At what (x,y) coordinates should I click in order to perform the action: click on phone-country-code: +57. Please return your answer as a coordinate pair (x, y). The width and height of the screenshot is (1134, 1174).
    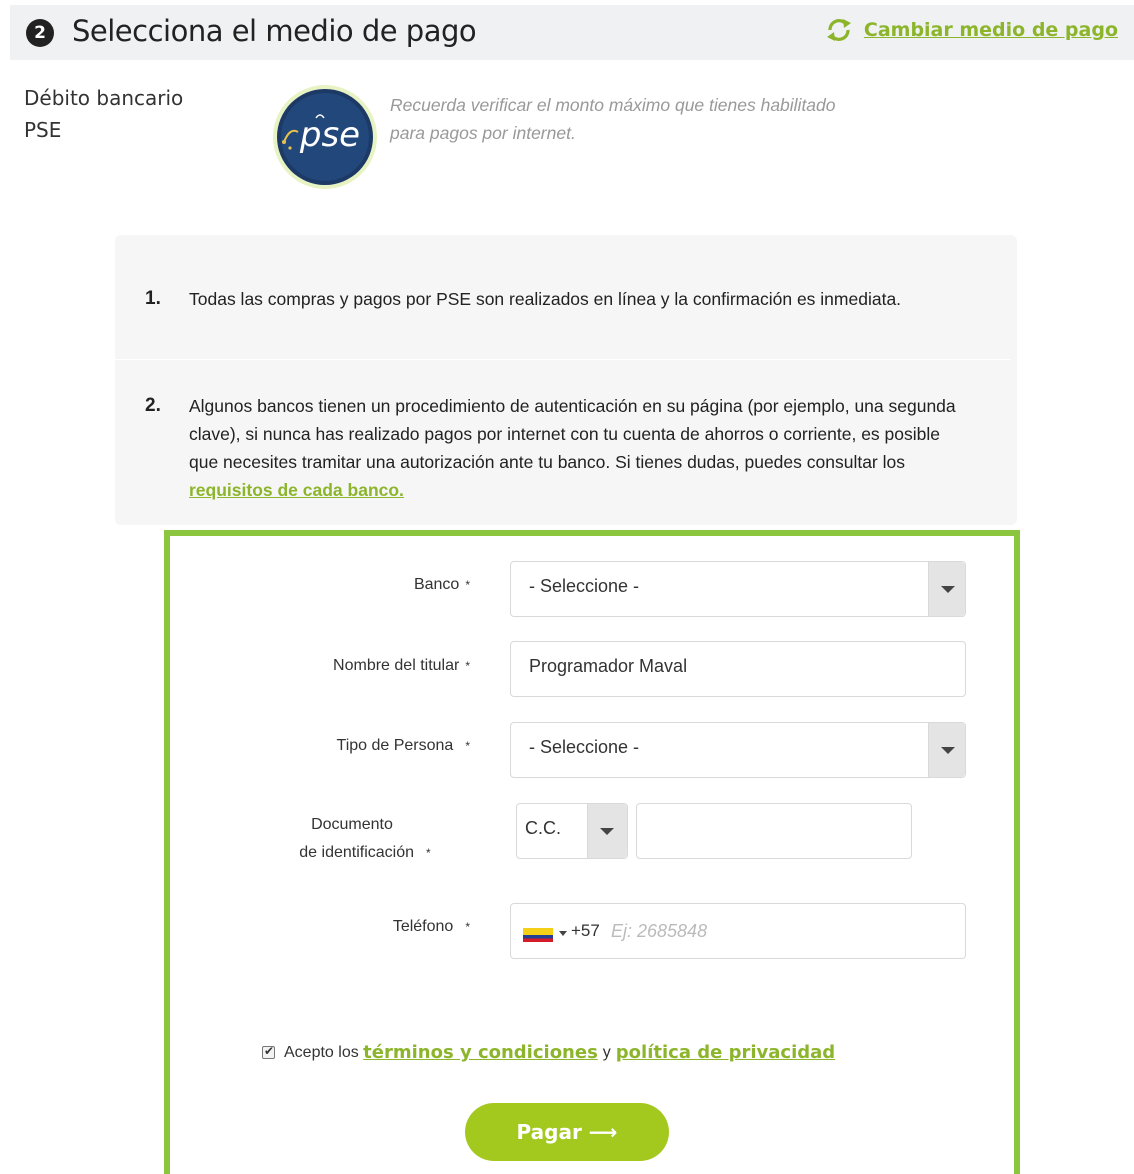
    Looking at the image, I should click on (585, 930).